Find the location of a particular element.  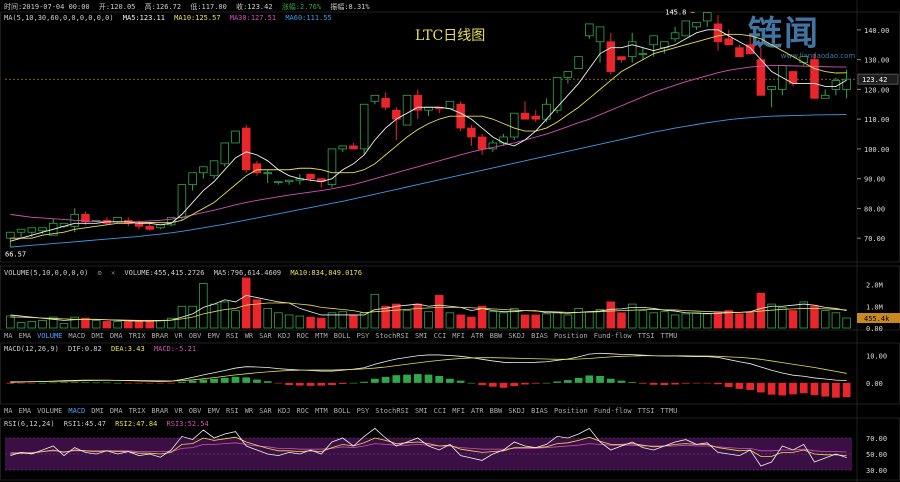

rsi-tick-label: 30.00 is located at coordinates (876, 471).